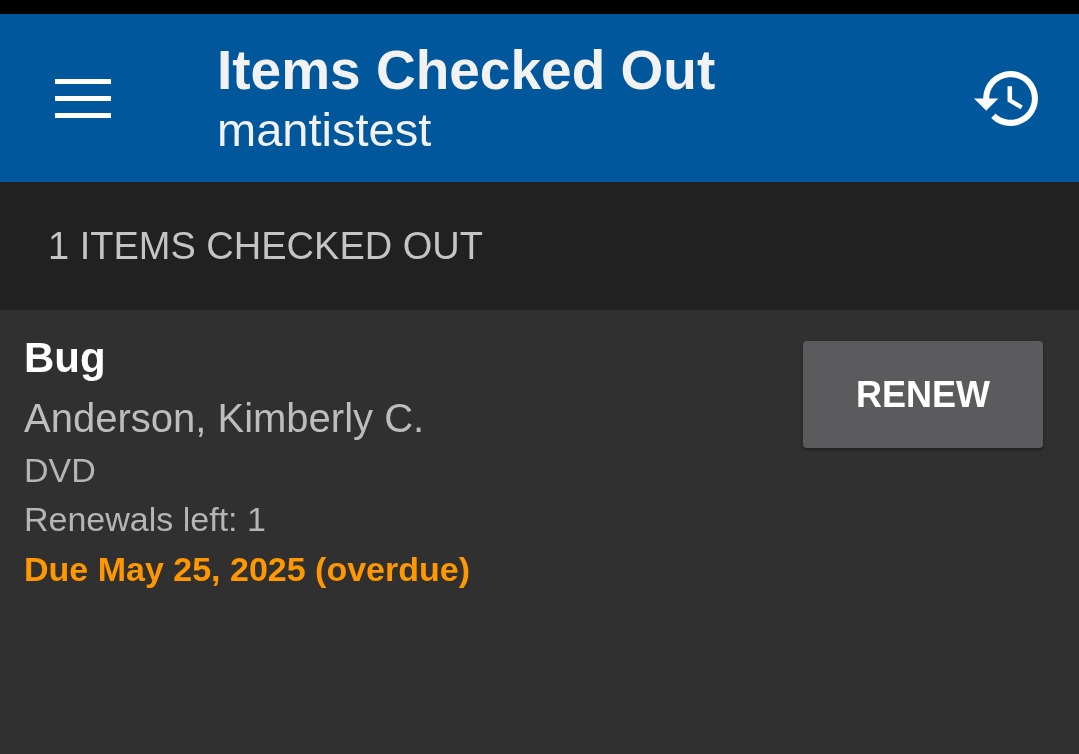 The height and width of the screenshot is (754, 1079). I want to click on app-title: Items Checked Out, so click(467, 70).